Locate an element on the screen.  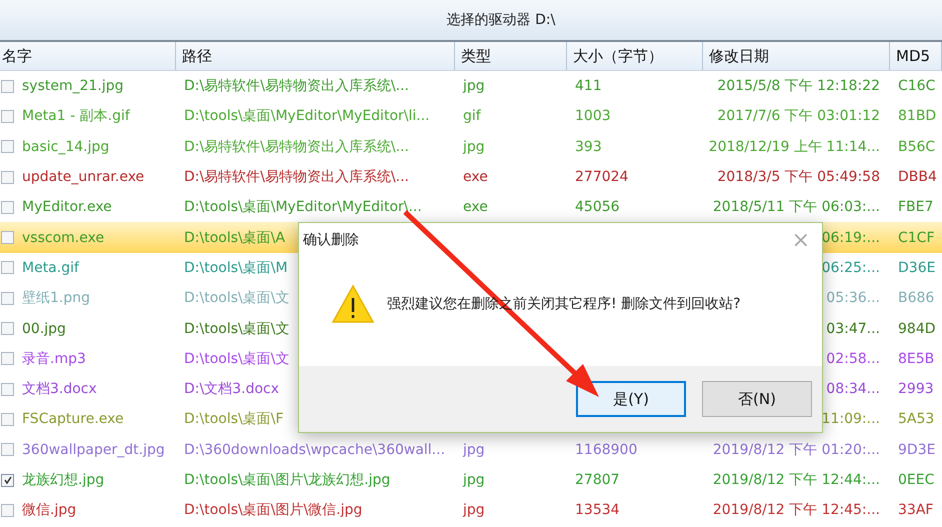
table-cell: 360wallpaper_dt.jpg is located at coordinates (93, 450).